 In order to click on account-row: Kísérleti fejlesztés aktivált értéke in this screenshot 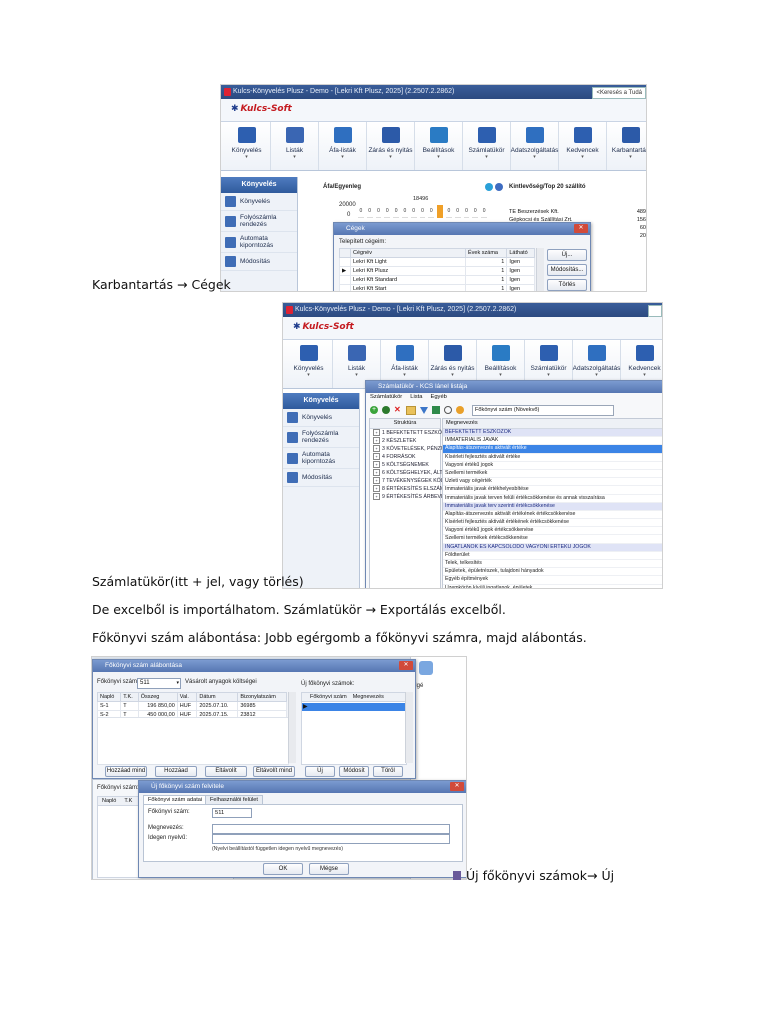, I will do `click(552, 458)`.